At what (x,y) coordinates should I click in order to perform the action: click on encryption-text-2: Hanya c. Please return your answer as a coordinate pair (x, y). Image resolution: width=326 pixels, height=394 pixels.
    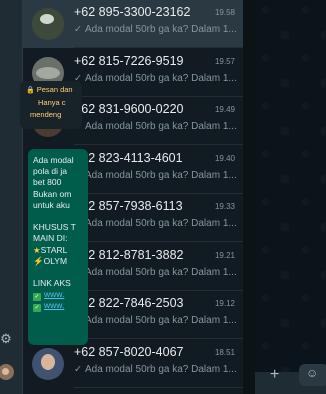
    Looking at the image, I should click on (52, 102).